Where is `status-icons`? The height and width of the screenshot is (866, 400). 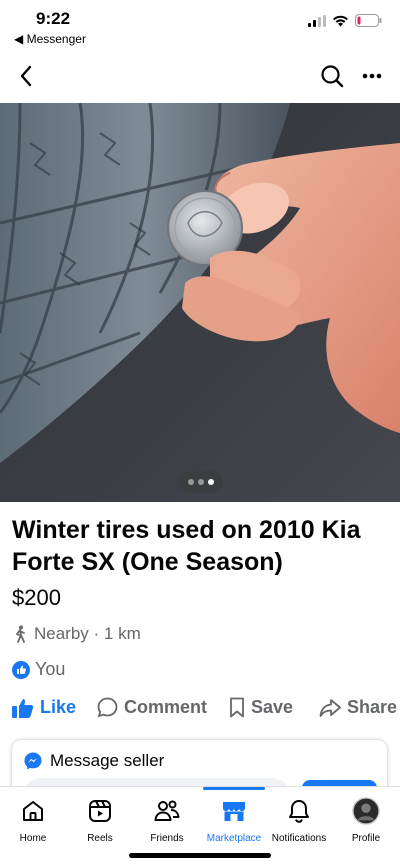
status-icons is located at coordinates (345, 20).